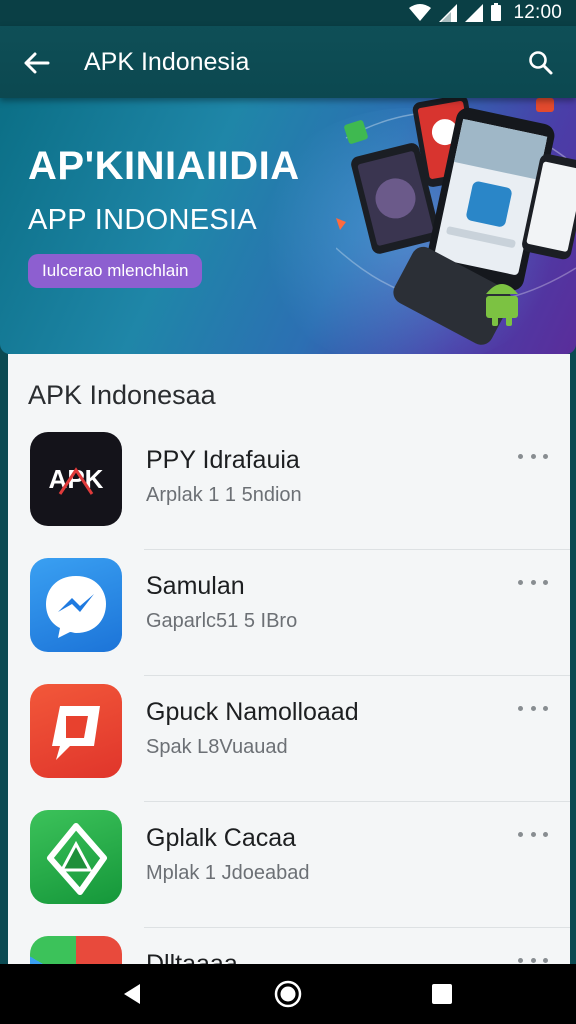  Describe the element at coordinates (442, 994) in the screenshot. I see `nav-recent-apps-icon` at that location.